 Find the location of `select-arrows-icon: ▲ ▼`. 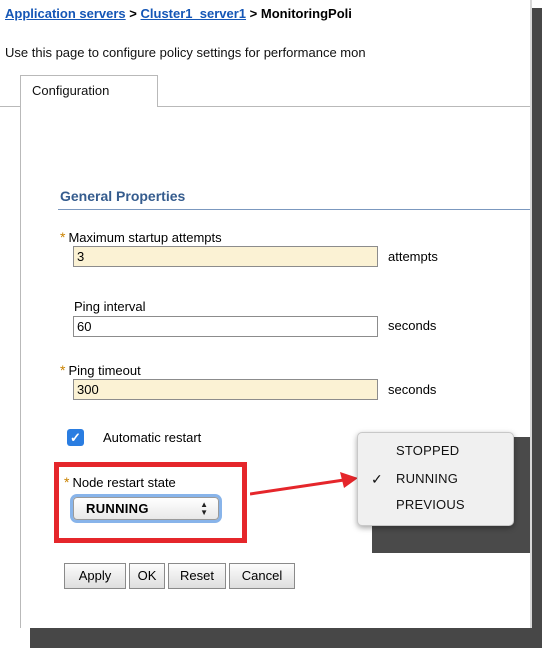

select-arrows-icon: ▲ ▼ is located at coordinates (204, 508).